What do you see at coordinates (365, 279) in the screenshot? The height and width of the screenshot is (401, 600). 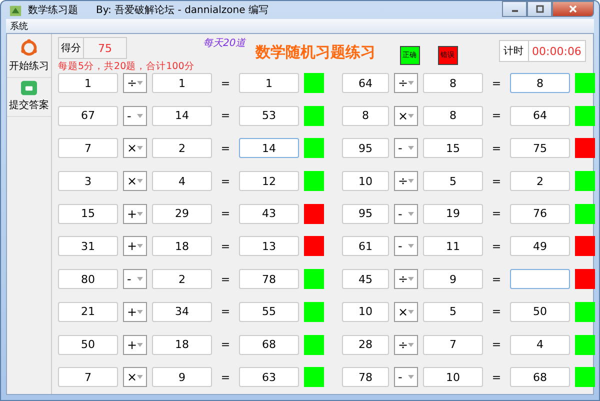 I see `number-field: 45` at bounding box center [365, 279].